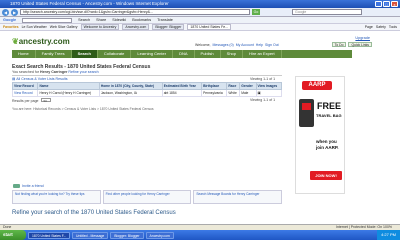  I want to click on nav-home: Home, so click(24, 54).